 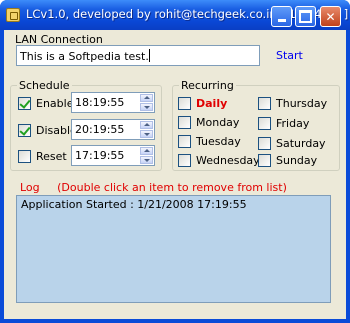 I want to click on reset-time-value: 17:19:55, so click(x=100, y=155).